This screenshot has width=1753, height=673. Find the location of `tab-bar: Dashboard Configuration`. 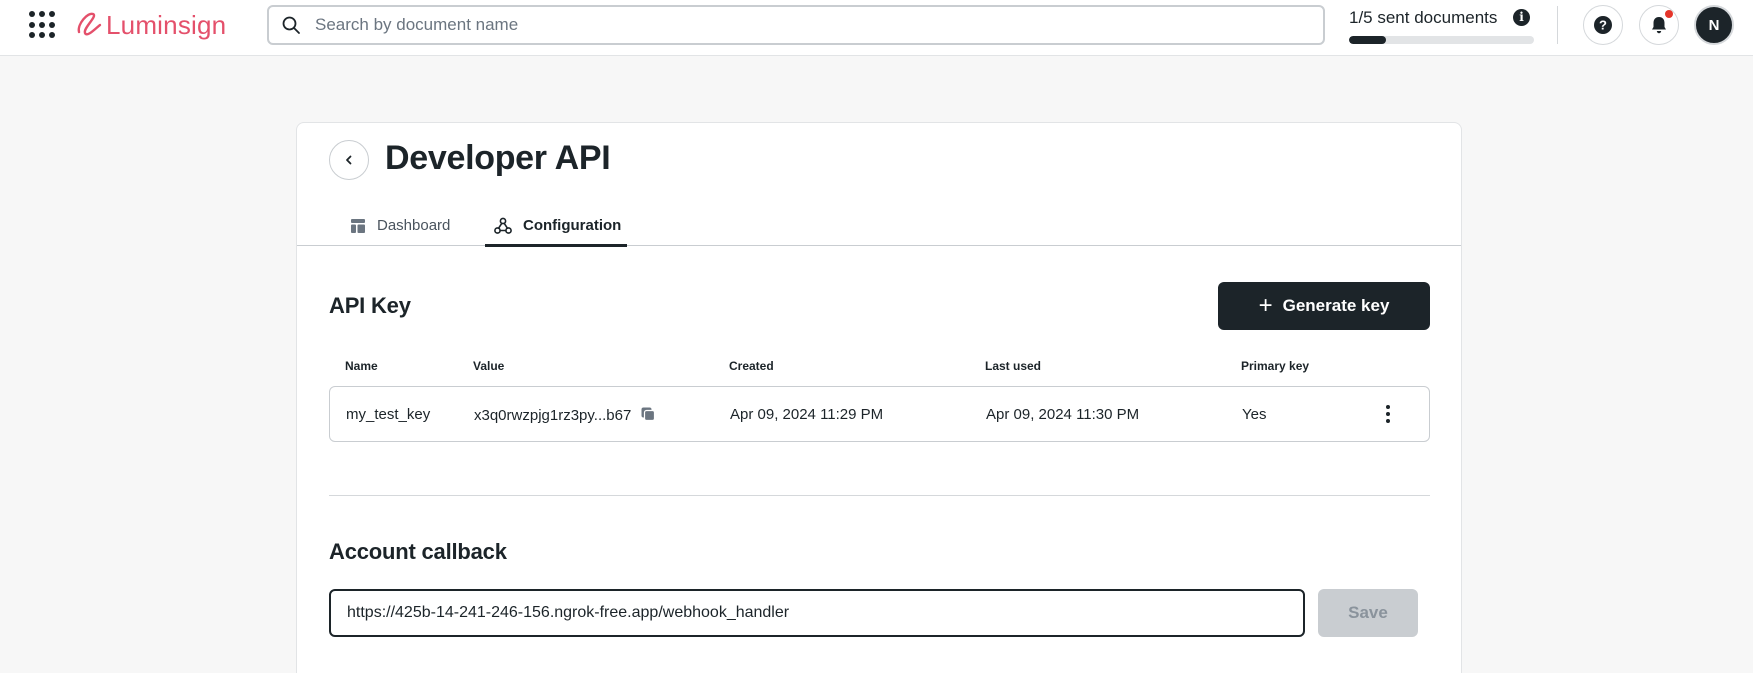

tab-bar: Dashboard Configuration is located at coordinates (879, 226).